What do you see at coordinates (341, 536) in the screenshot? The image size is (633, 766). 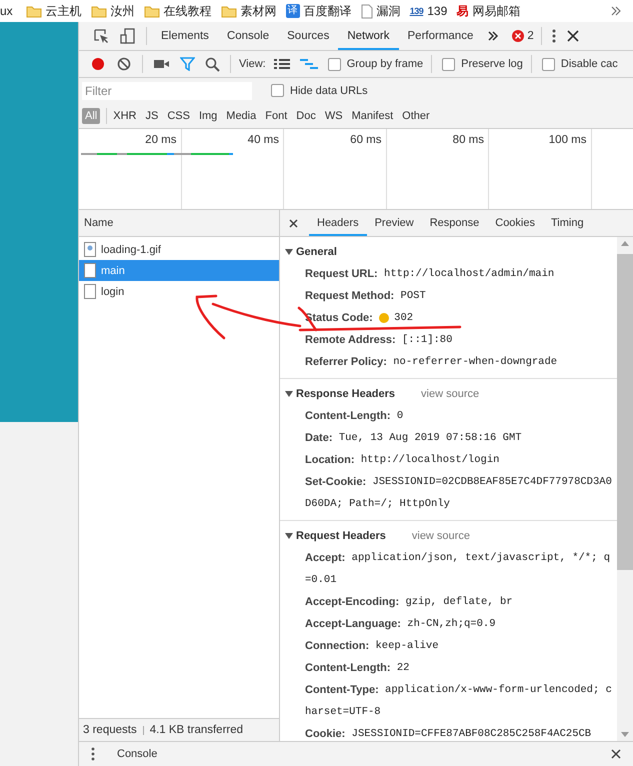 I see `section-title: Request Headers` at bounding box center [341, 536].